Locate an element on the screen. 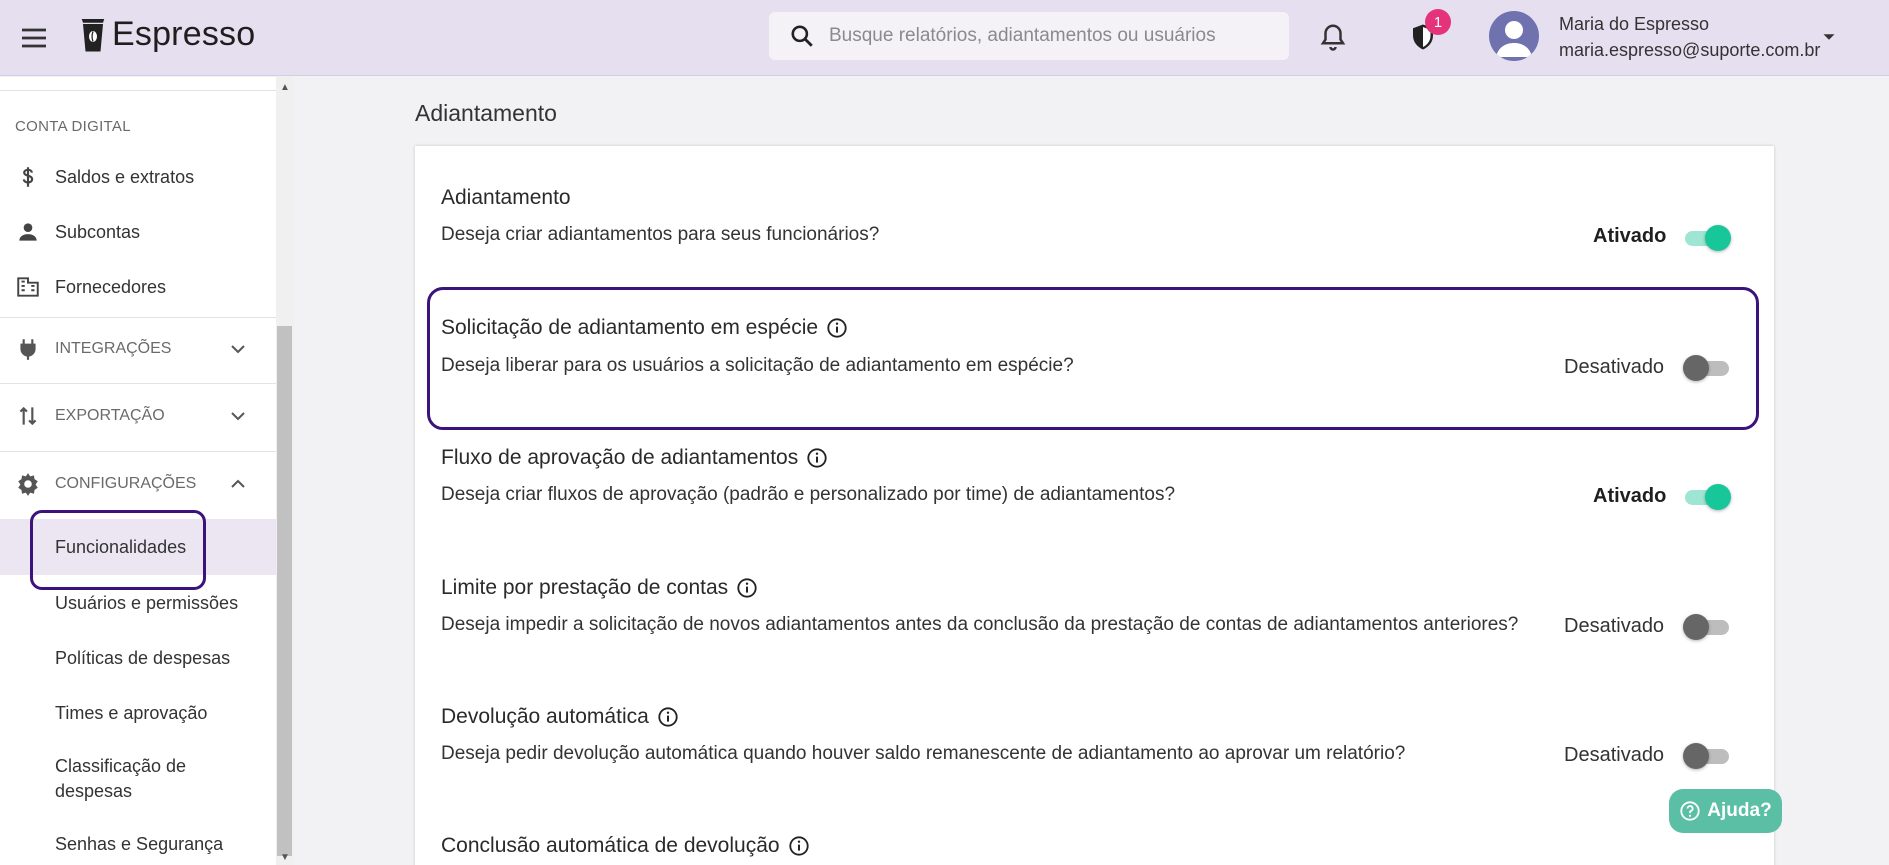 This screenshot has width=1889, height=865. help-circle-icon is located at coordinates (1690, 811).